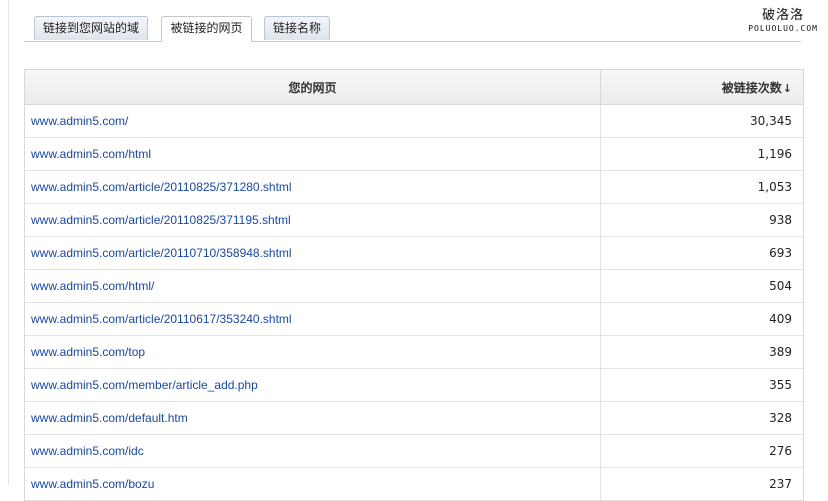 This screenshot has width=828, height=501. I want to click on table-row: www.admin5.com/idc 276, so click(414, 451).